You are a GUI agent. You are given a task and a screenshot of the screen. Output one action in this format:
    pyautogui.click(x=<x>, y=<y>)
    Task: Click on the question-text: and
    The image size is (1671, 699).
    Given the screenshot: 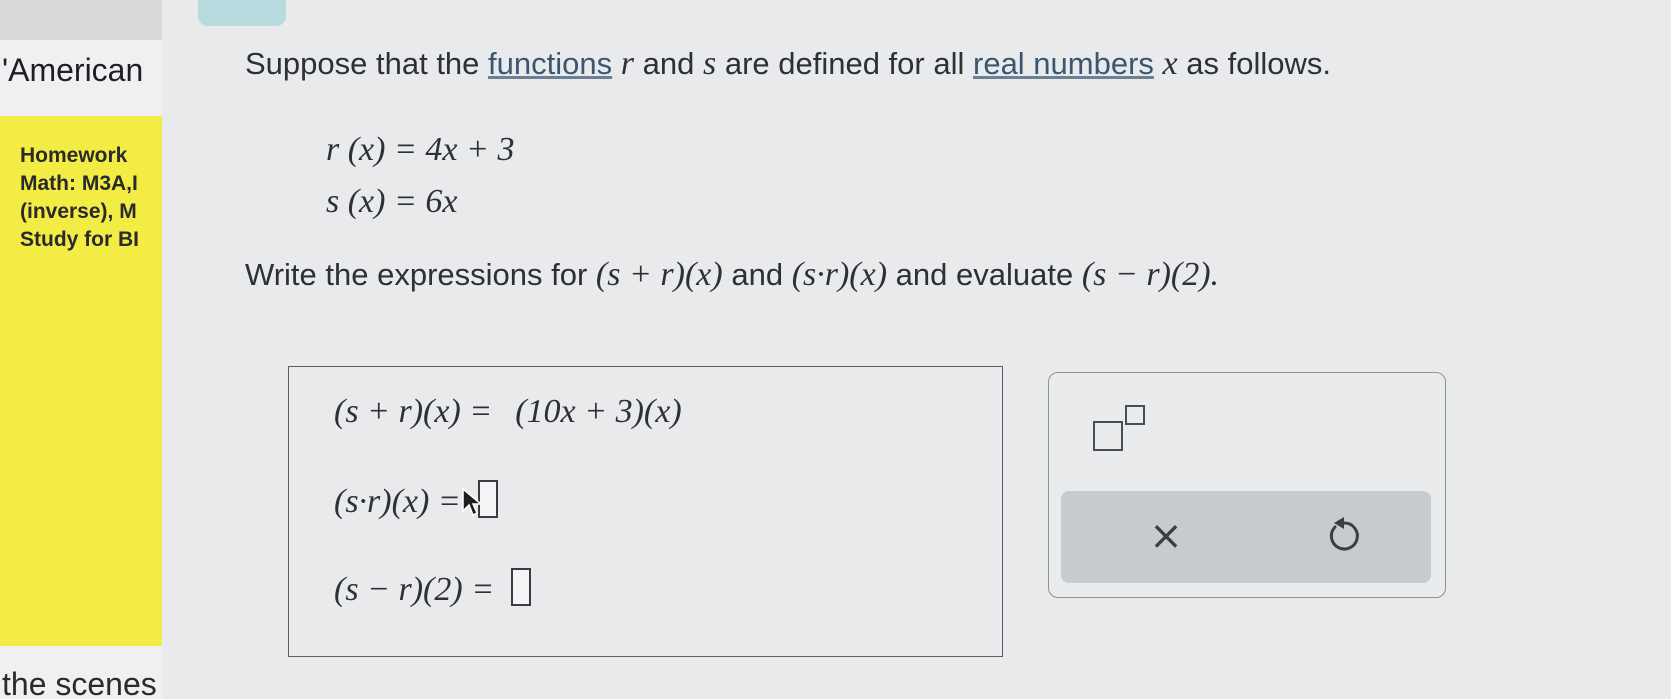 What is the action you would take?
    pyautogui.click(x=668, y=63)
    